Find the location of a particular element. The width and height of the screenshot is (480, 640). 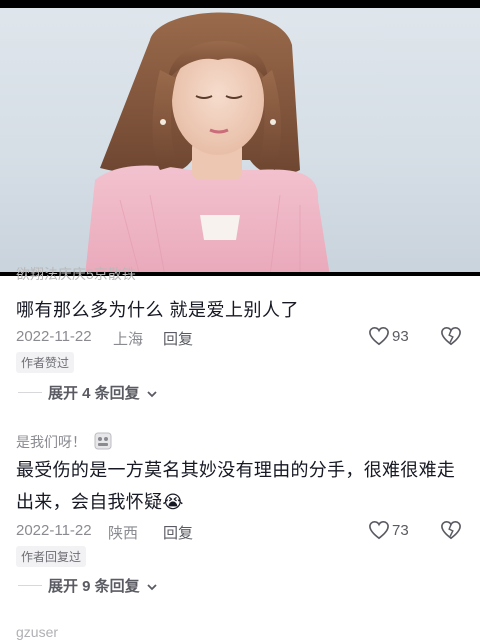

comment-1-text: 哪有那么多为什么 就是爱上别人了 is located at coordinates (157, 310).